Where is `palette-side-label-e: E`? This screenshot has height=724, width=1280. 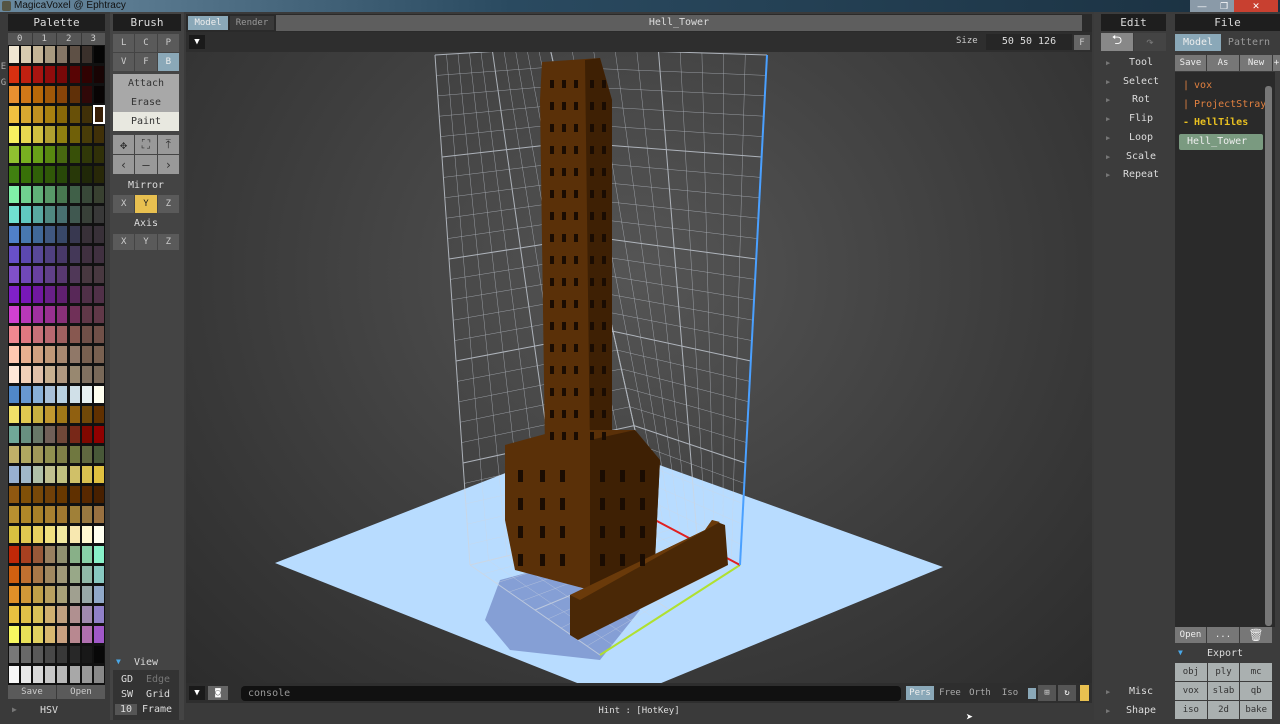 palette-side-label-e: E is located at coordinates (3, 67).